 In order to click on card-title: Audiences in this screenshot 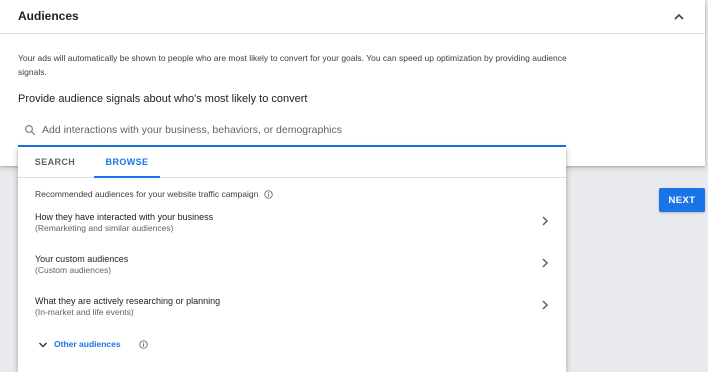, I will do `click(48, 16)`.